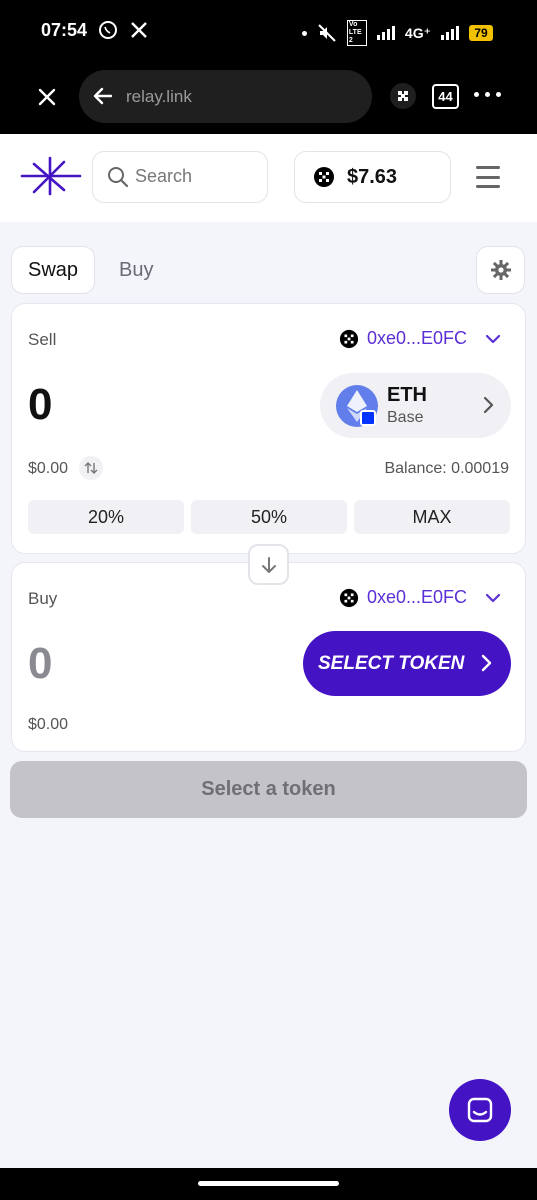 The height and width of the screenshot is (1200, 537). I want to click on home-gesture-handle, so click(268, 1183).